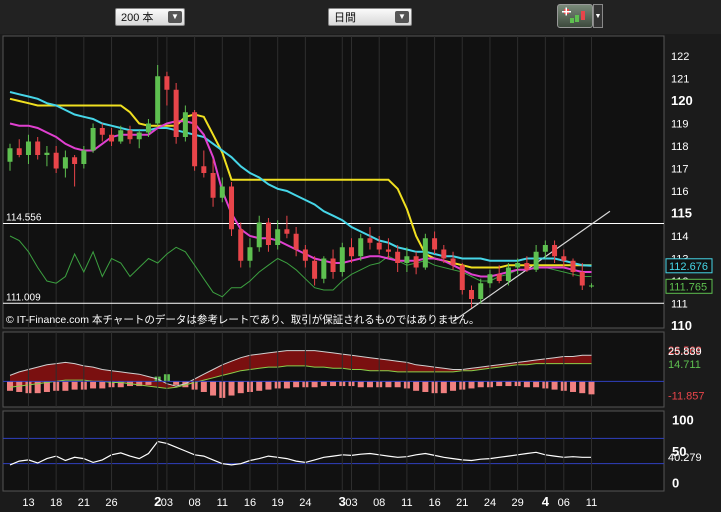 This screenshot has width=721, height=512. Describe the element at coordinates (680, 80) in the screenshot. I see `y-tick-label: 121` at that location.